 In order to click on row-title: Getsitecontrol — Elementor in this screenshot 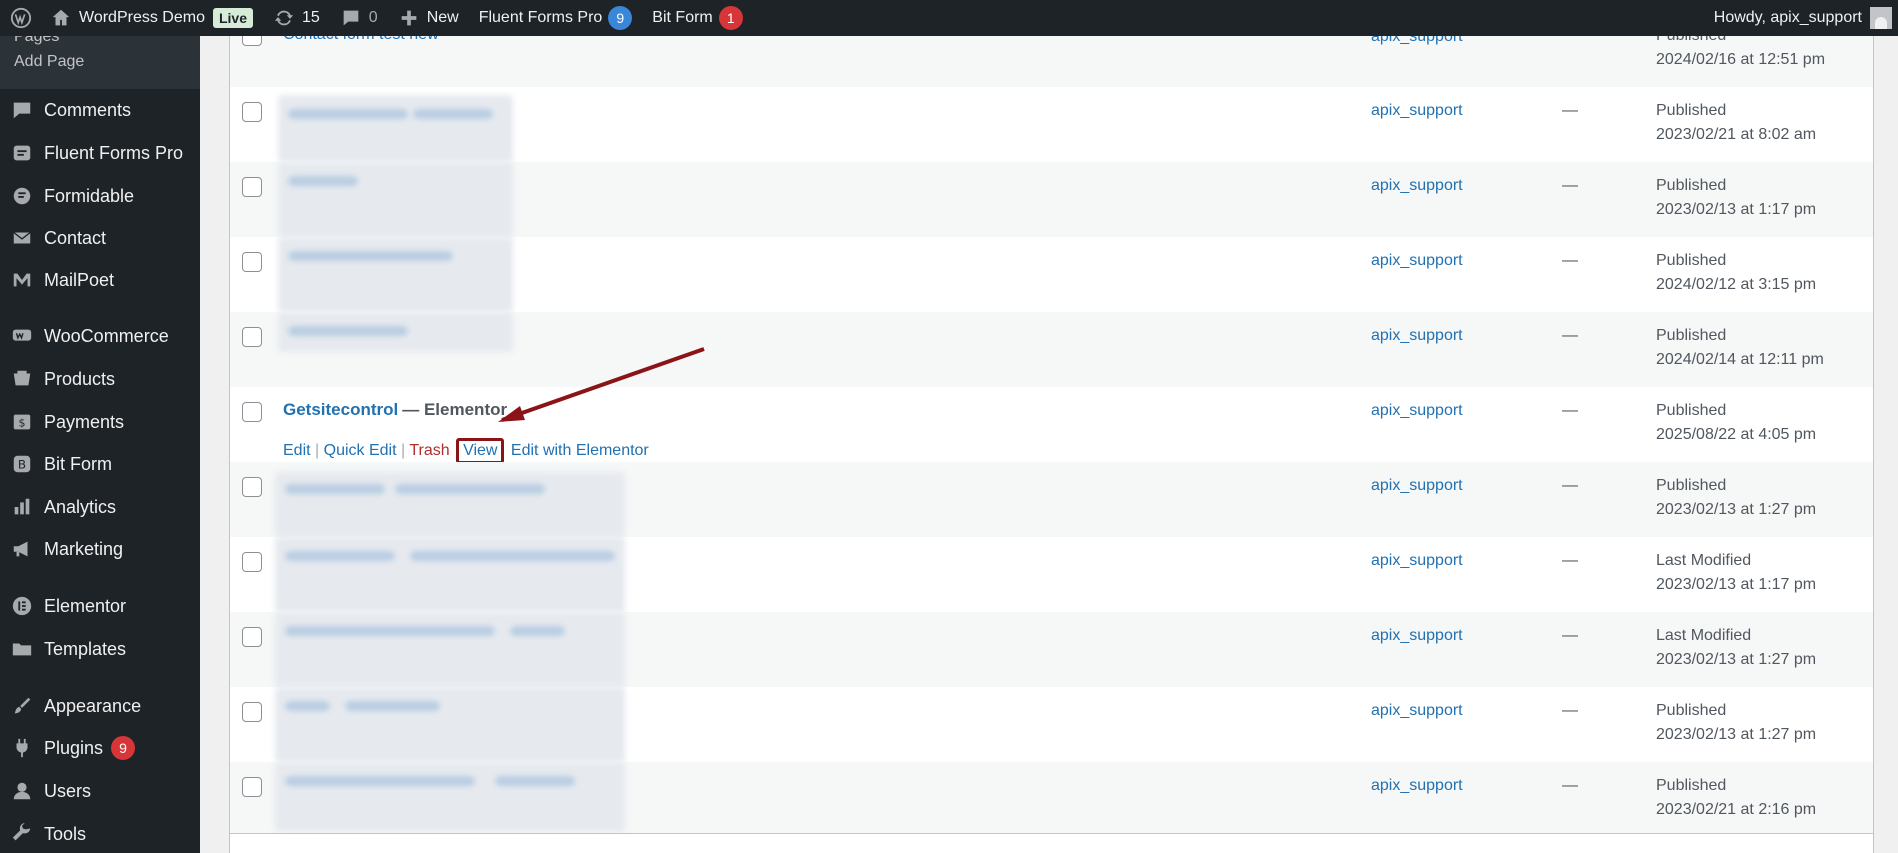, I will do `click(395, 410)`.